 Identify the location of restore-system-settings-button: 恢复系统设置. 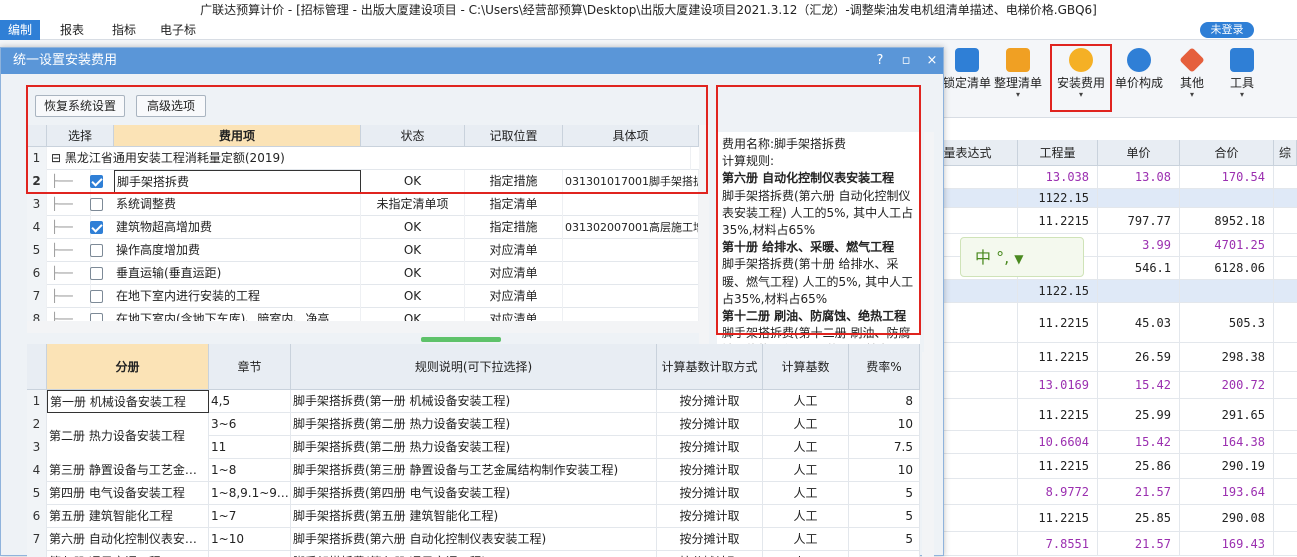
(80, 106).